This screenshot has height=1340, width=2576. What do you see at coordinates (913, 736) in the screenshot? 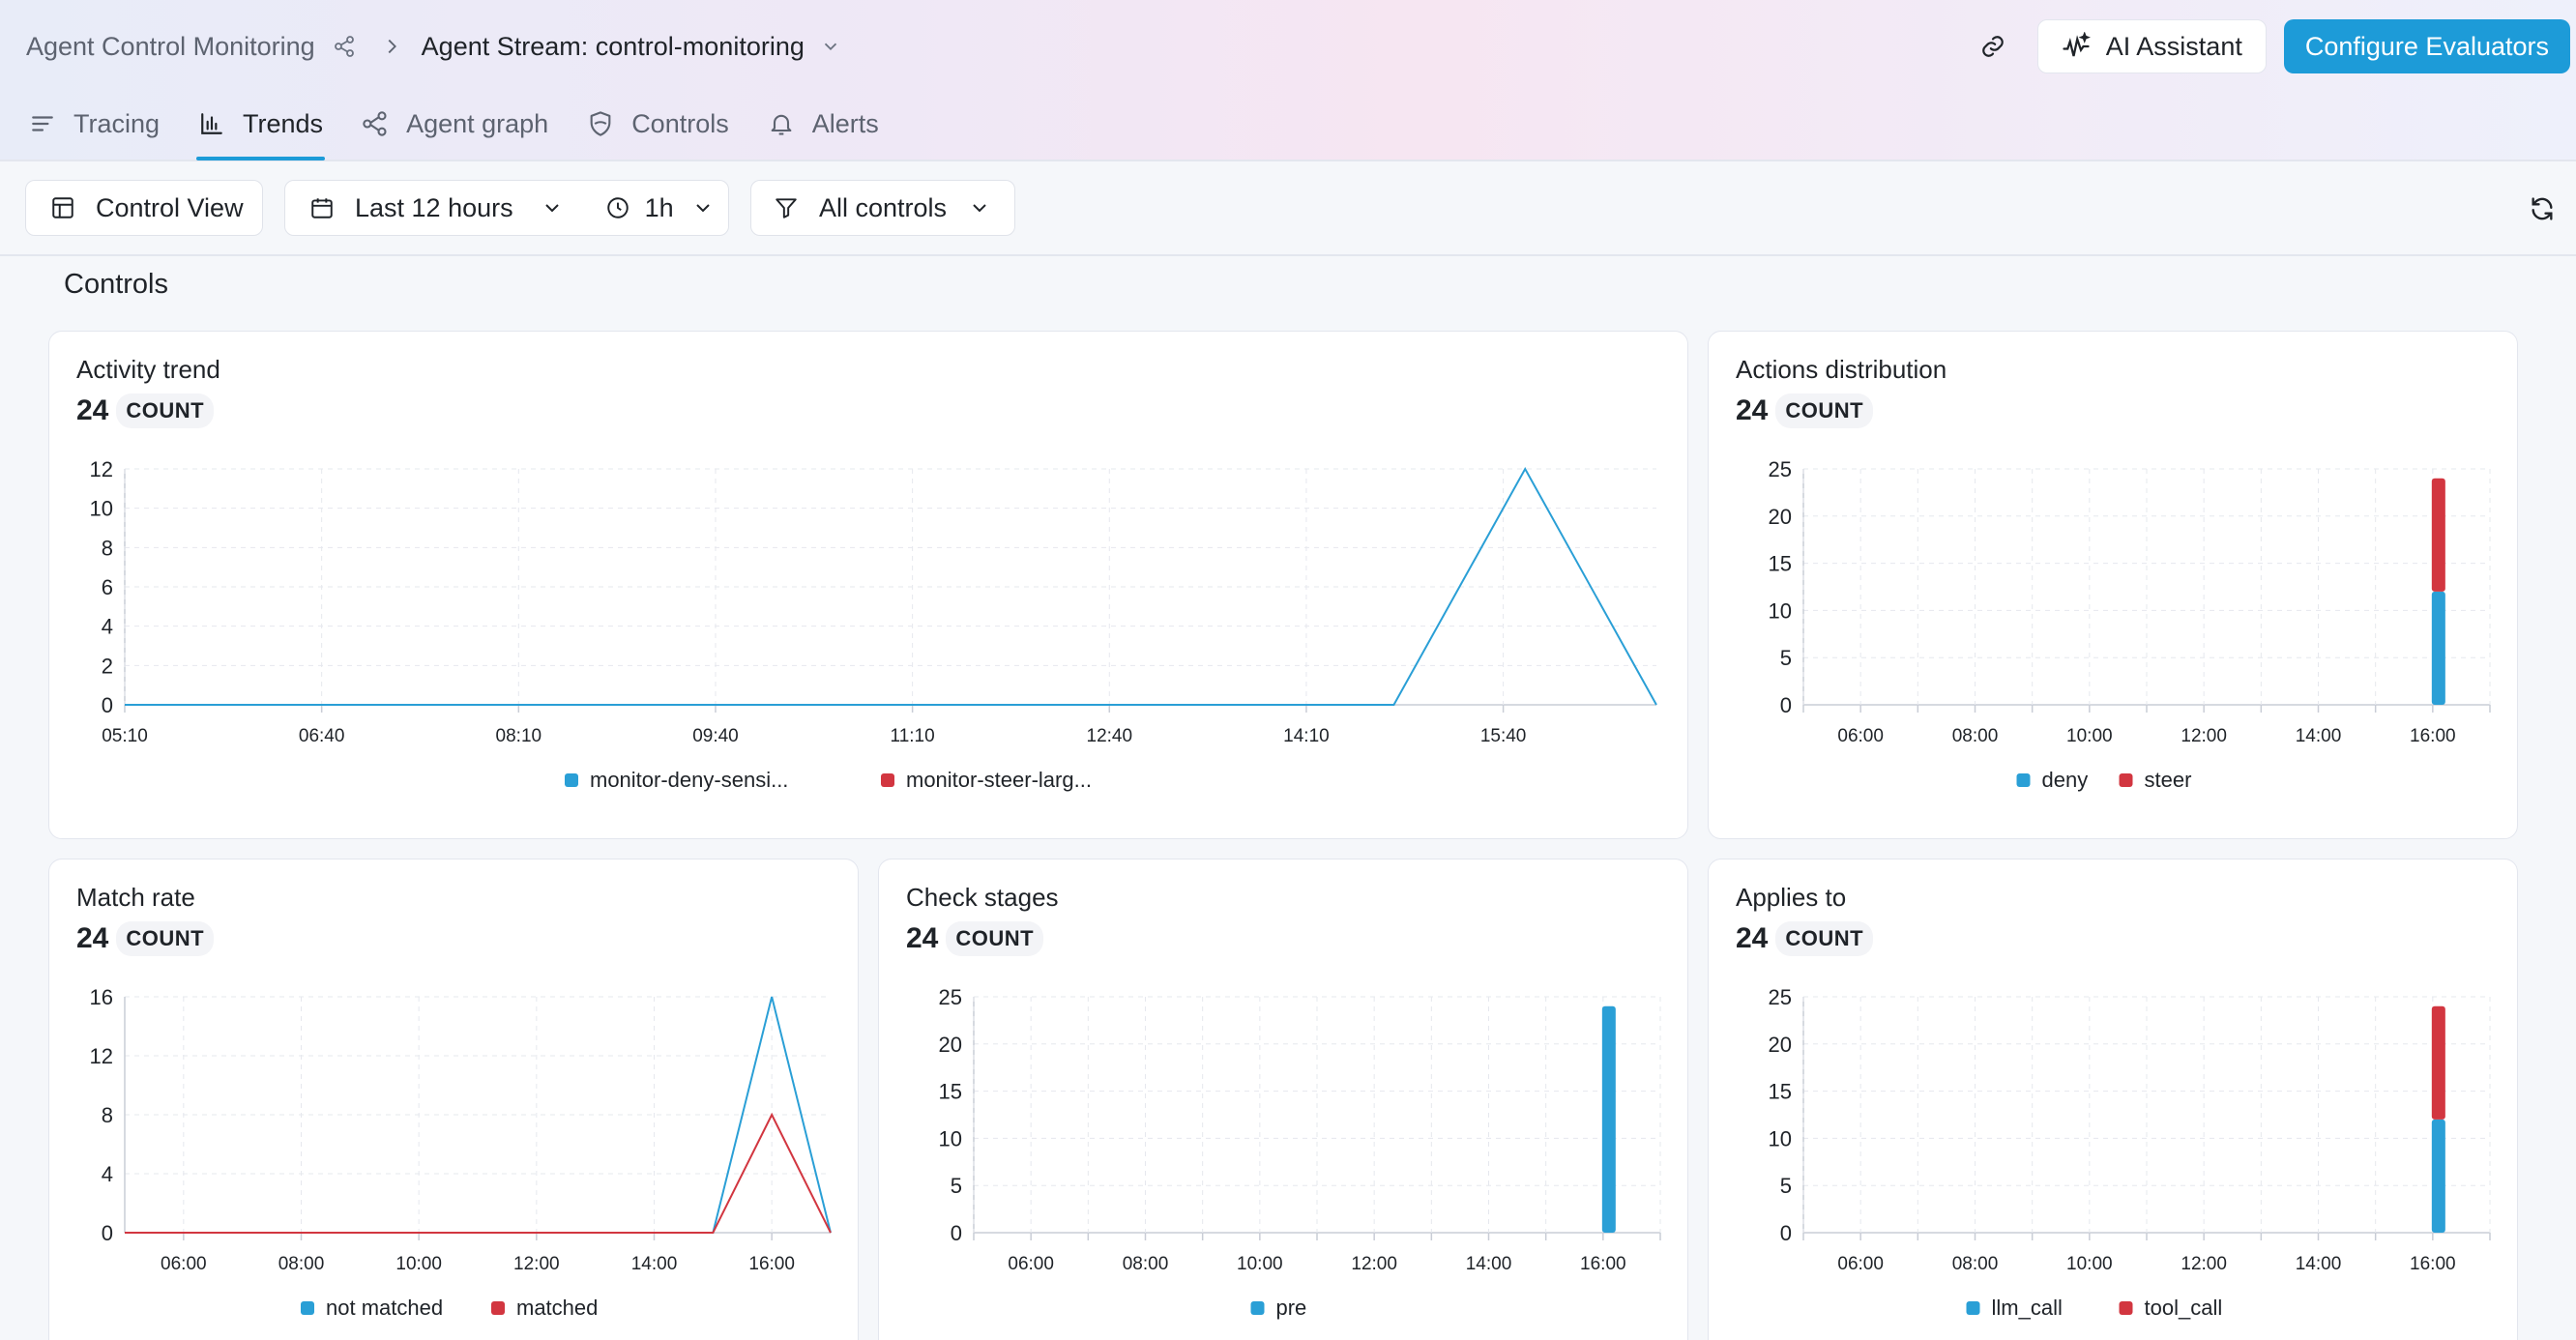
I see `x-tick-label: 11:10` at bounding box center [913, 736].